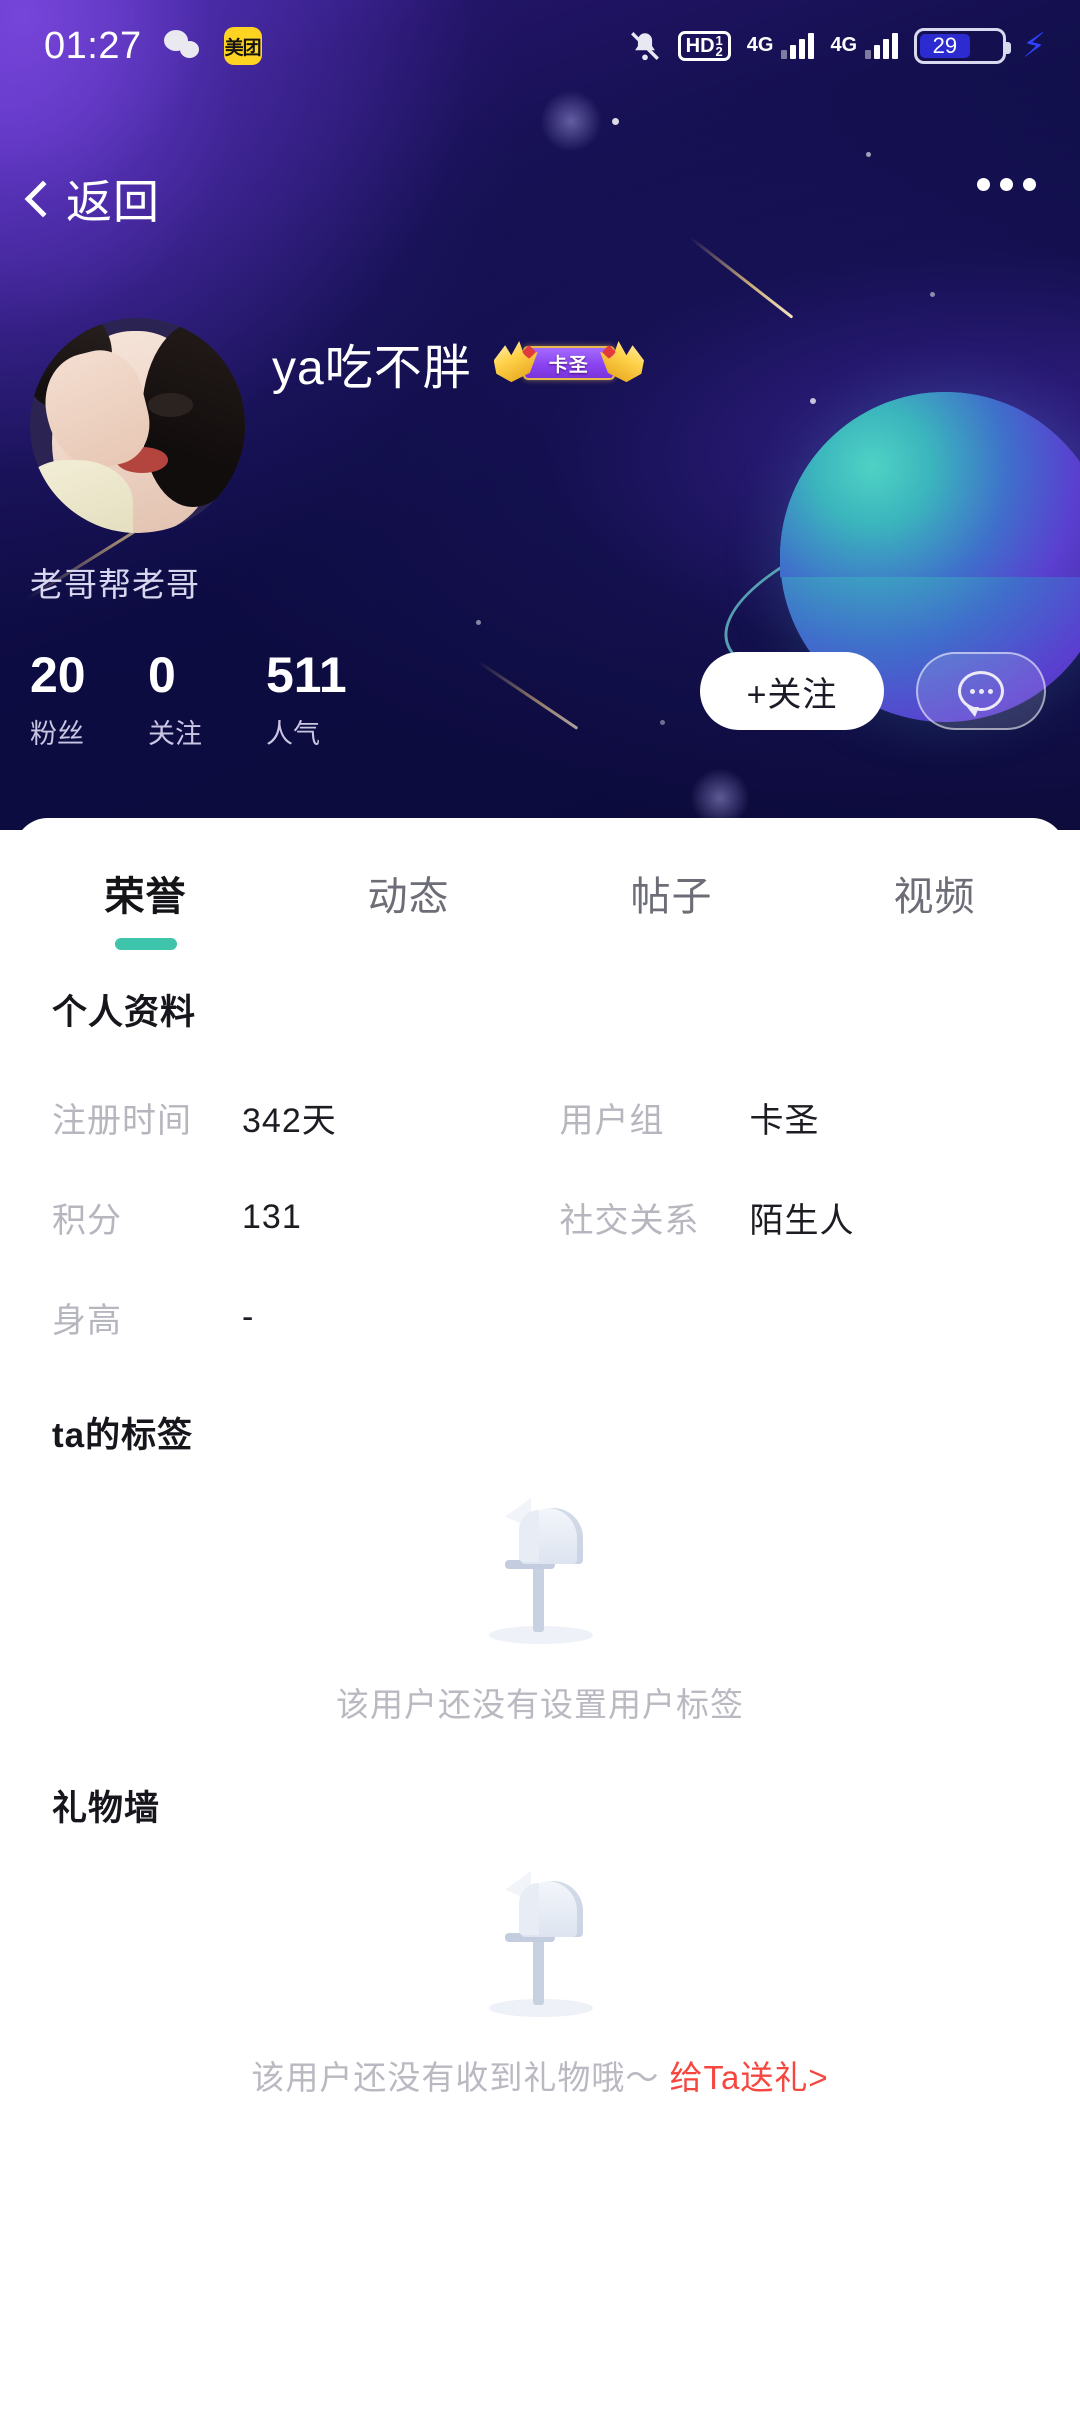 This screenshot has width=1080, height=2412. Describe the element at coordinates (43, 199) in the screenshot. I see `chevron-left-icon` at that location.